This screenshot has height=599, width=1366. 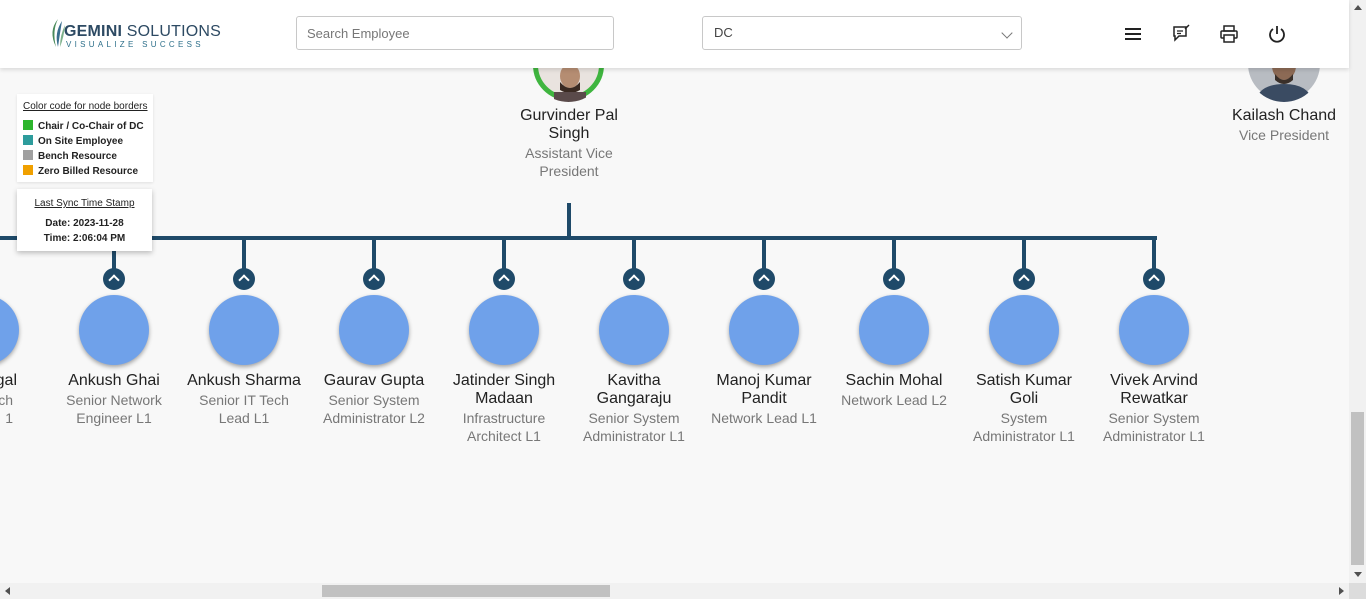 What do you see at coordinates (114, 409) in the screenshot?
I see `employee-title: Senior Network Engineer L1` at bounding box center [114, 409].